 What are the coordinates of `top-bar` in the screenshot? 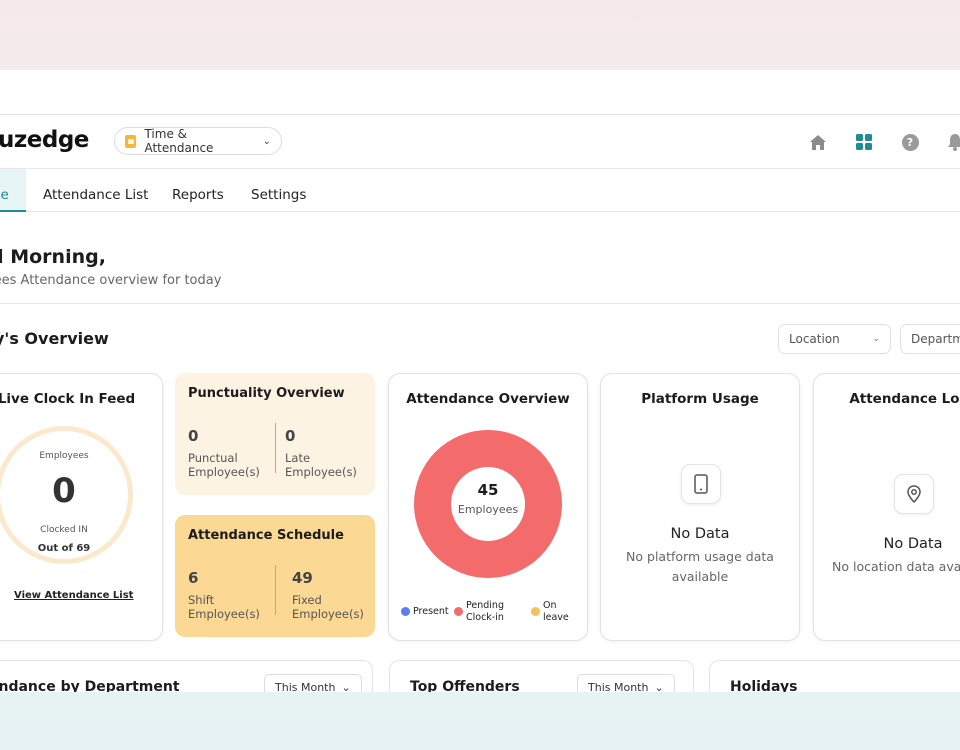 It's located at (480, 92).